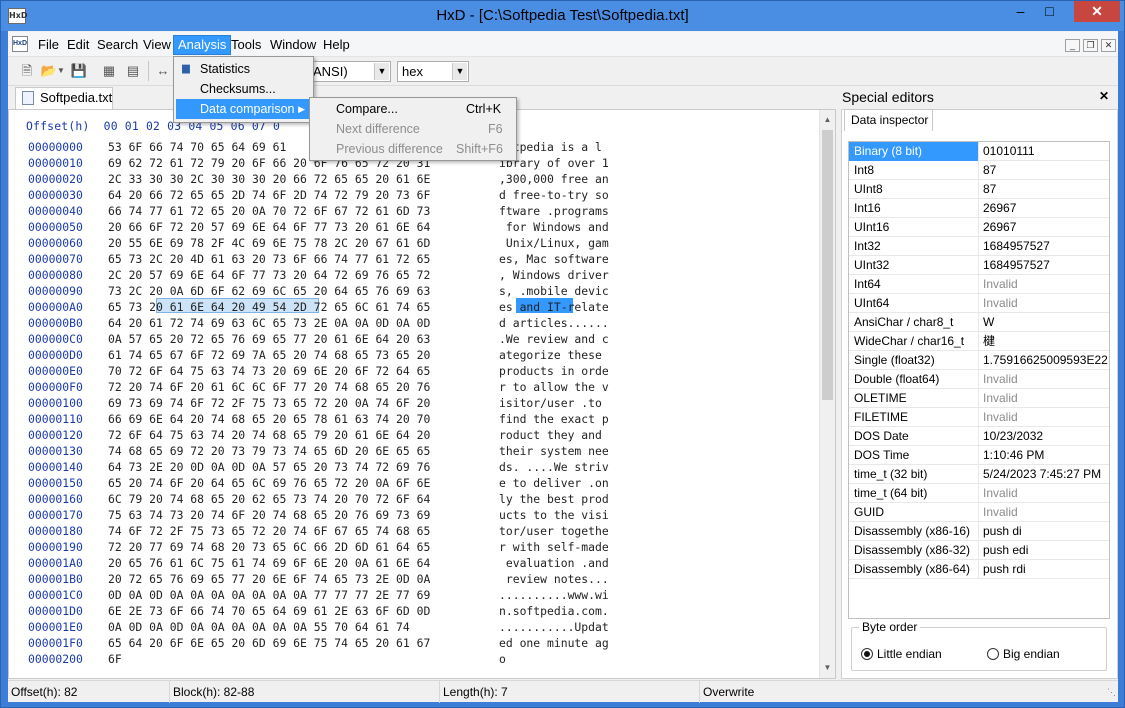 The width and height of the screenshot is (1125, 708). Describe the element at coordinates (1023, 654) in the screenshot. I see `big-endian-radio: Big endian` at that location.